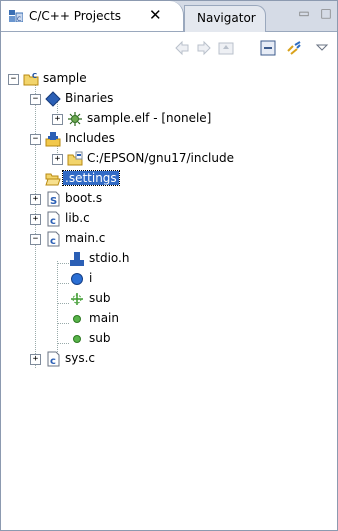 The image size is (338, 531). What do you see at coordinates (77, 259) in the screenshot?
I see `include-icon` at bounding box center [77, 259].